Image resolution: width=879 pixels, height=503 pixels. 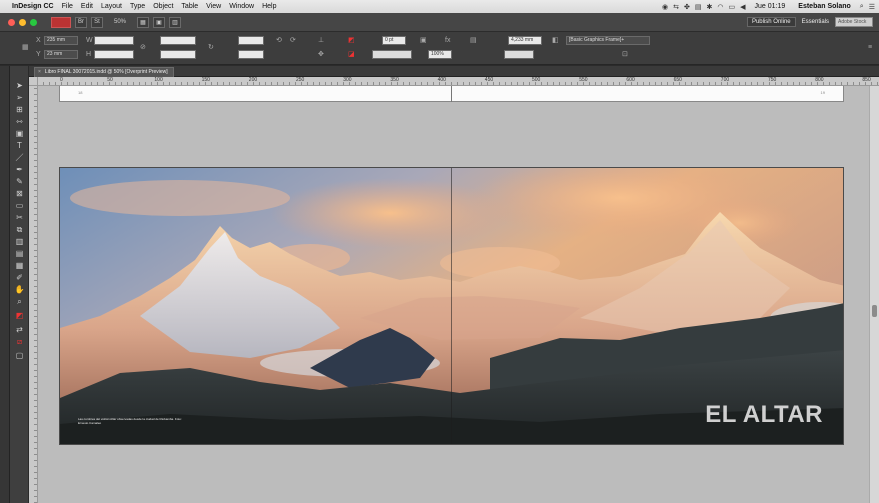 I want to click on scale-x-field, so click(x=178, y=40).